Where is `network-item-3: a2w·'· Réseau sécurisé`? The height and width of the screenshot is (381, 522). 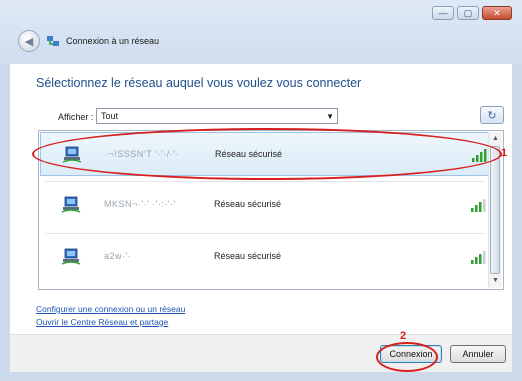 network-item-3: a2w·'· Réseau sécurisé is located at coordinates (265, 257).